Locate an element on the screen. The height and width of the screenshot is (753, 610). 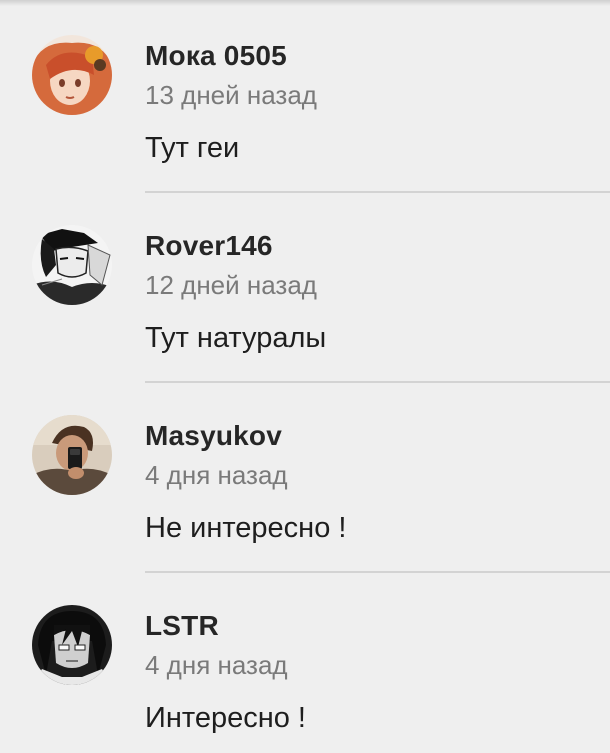
anime-girl-avatar-icon is located at coordinates (72, 75).